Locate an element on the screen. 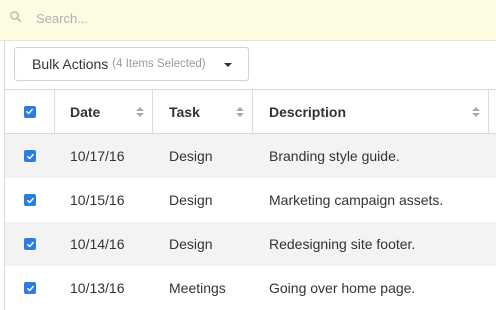 The height and width of the screenshot is (310, 496). column-header-description: Description is located at coordinates (371, 111).